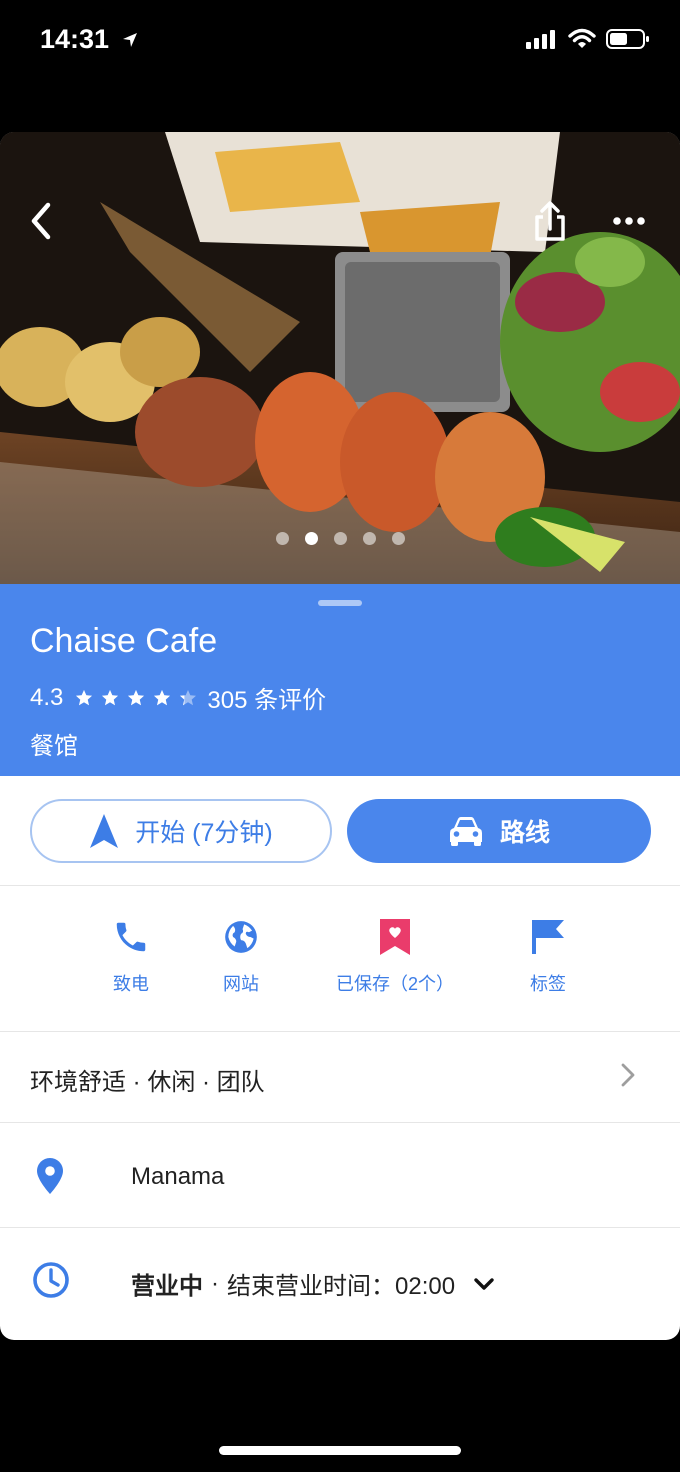  Describe the element at coordinates (241, 937) in the screenshot. I see `globe-icon` at that location.